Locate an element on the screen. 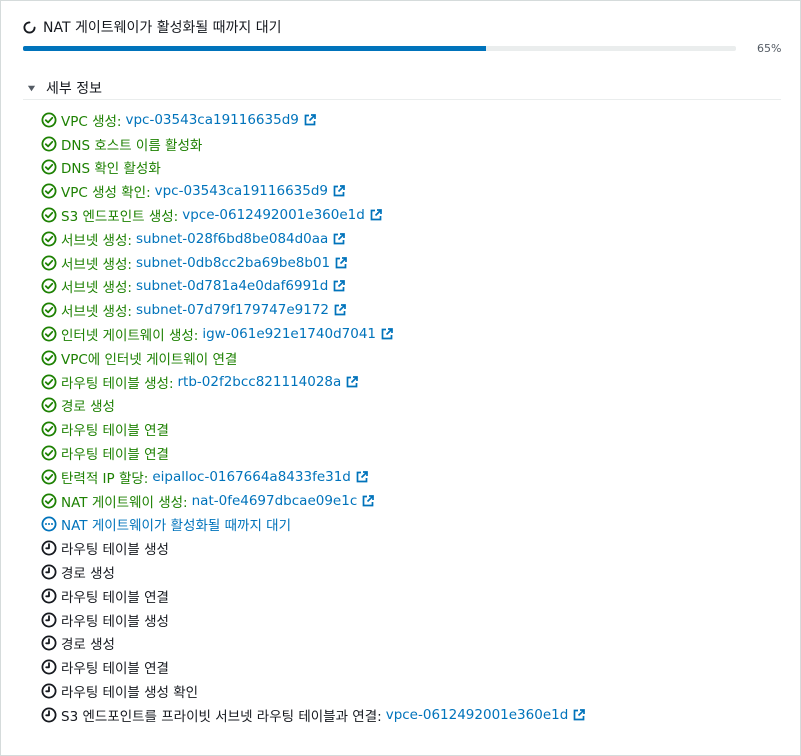 This screenshot has height=756, width=801. step-label: DNS 호스트 이름 활성화 is located at coordinates (132, 145).